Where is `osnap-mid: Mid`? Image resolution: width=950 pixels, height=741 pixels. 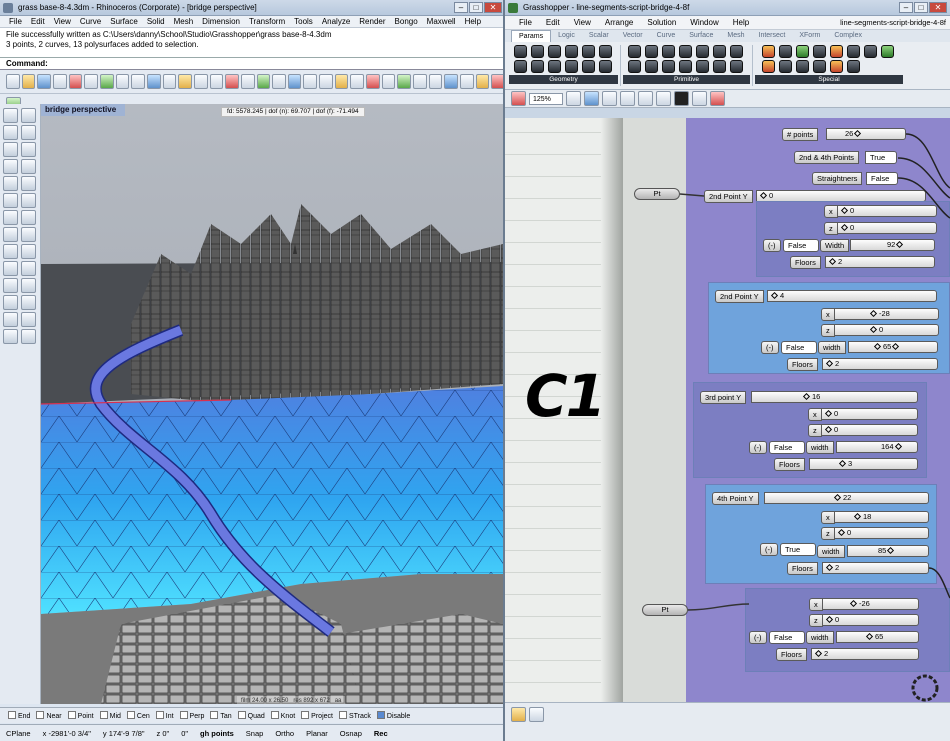 osnap-mid: Mid is located at coordinates (110, 715).